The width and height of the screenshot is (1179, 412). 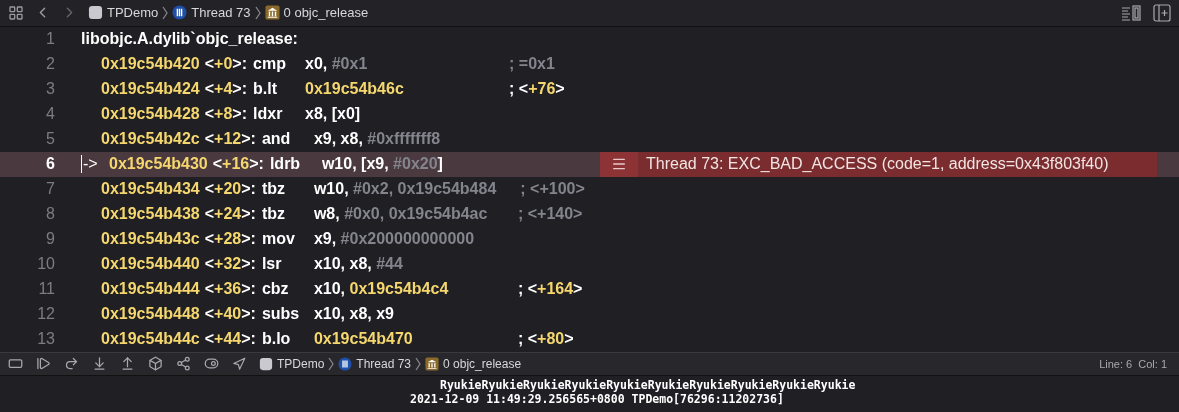 I want to click on line-number: 4, so click(x=50, y=114).